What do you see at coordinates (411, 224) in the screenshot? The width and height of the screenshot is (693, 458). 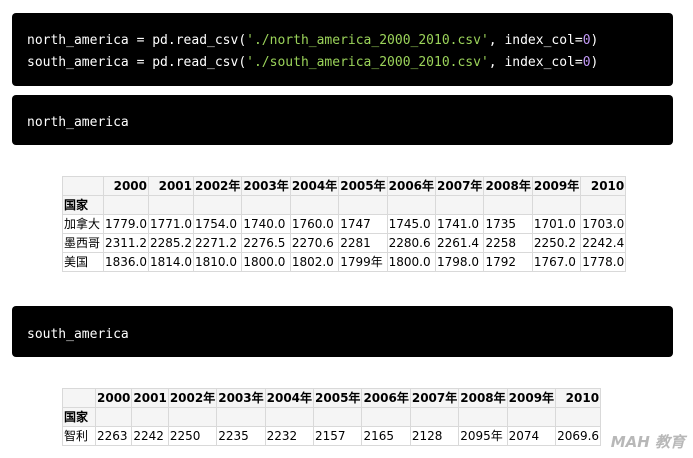 I see `table-cell: 1745.0` at bounding box center [411, 224].